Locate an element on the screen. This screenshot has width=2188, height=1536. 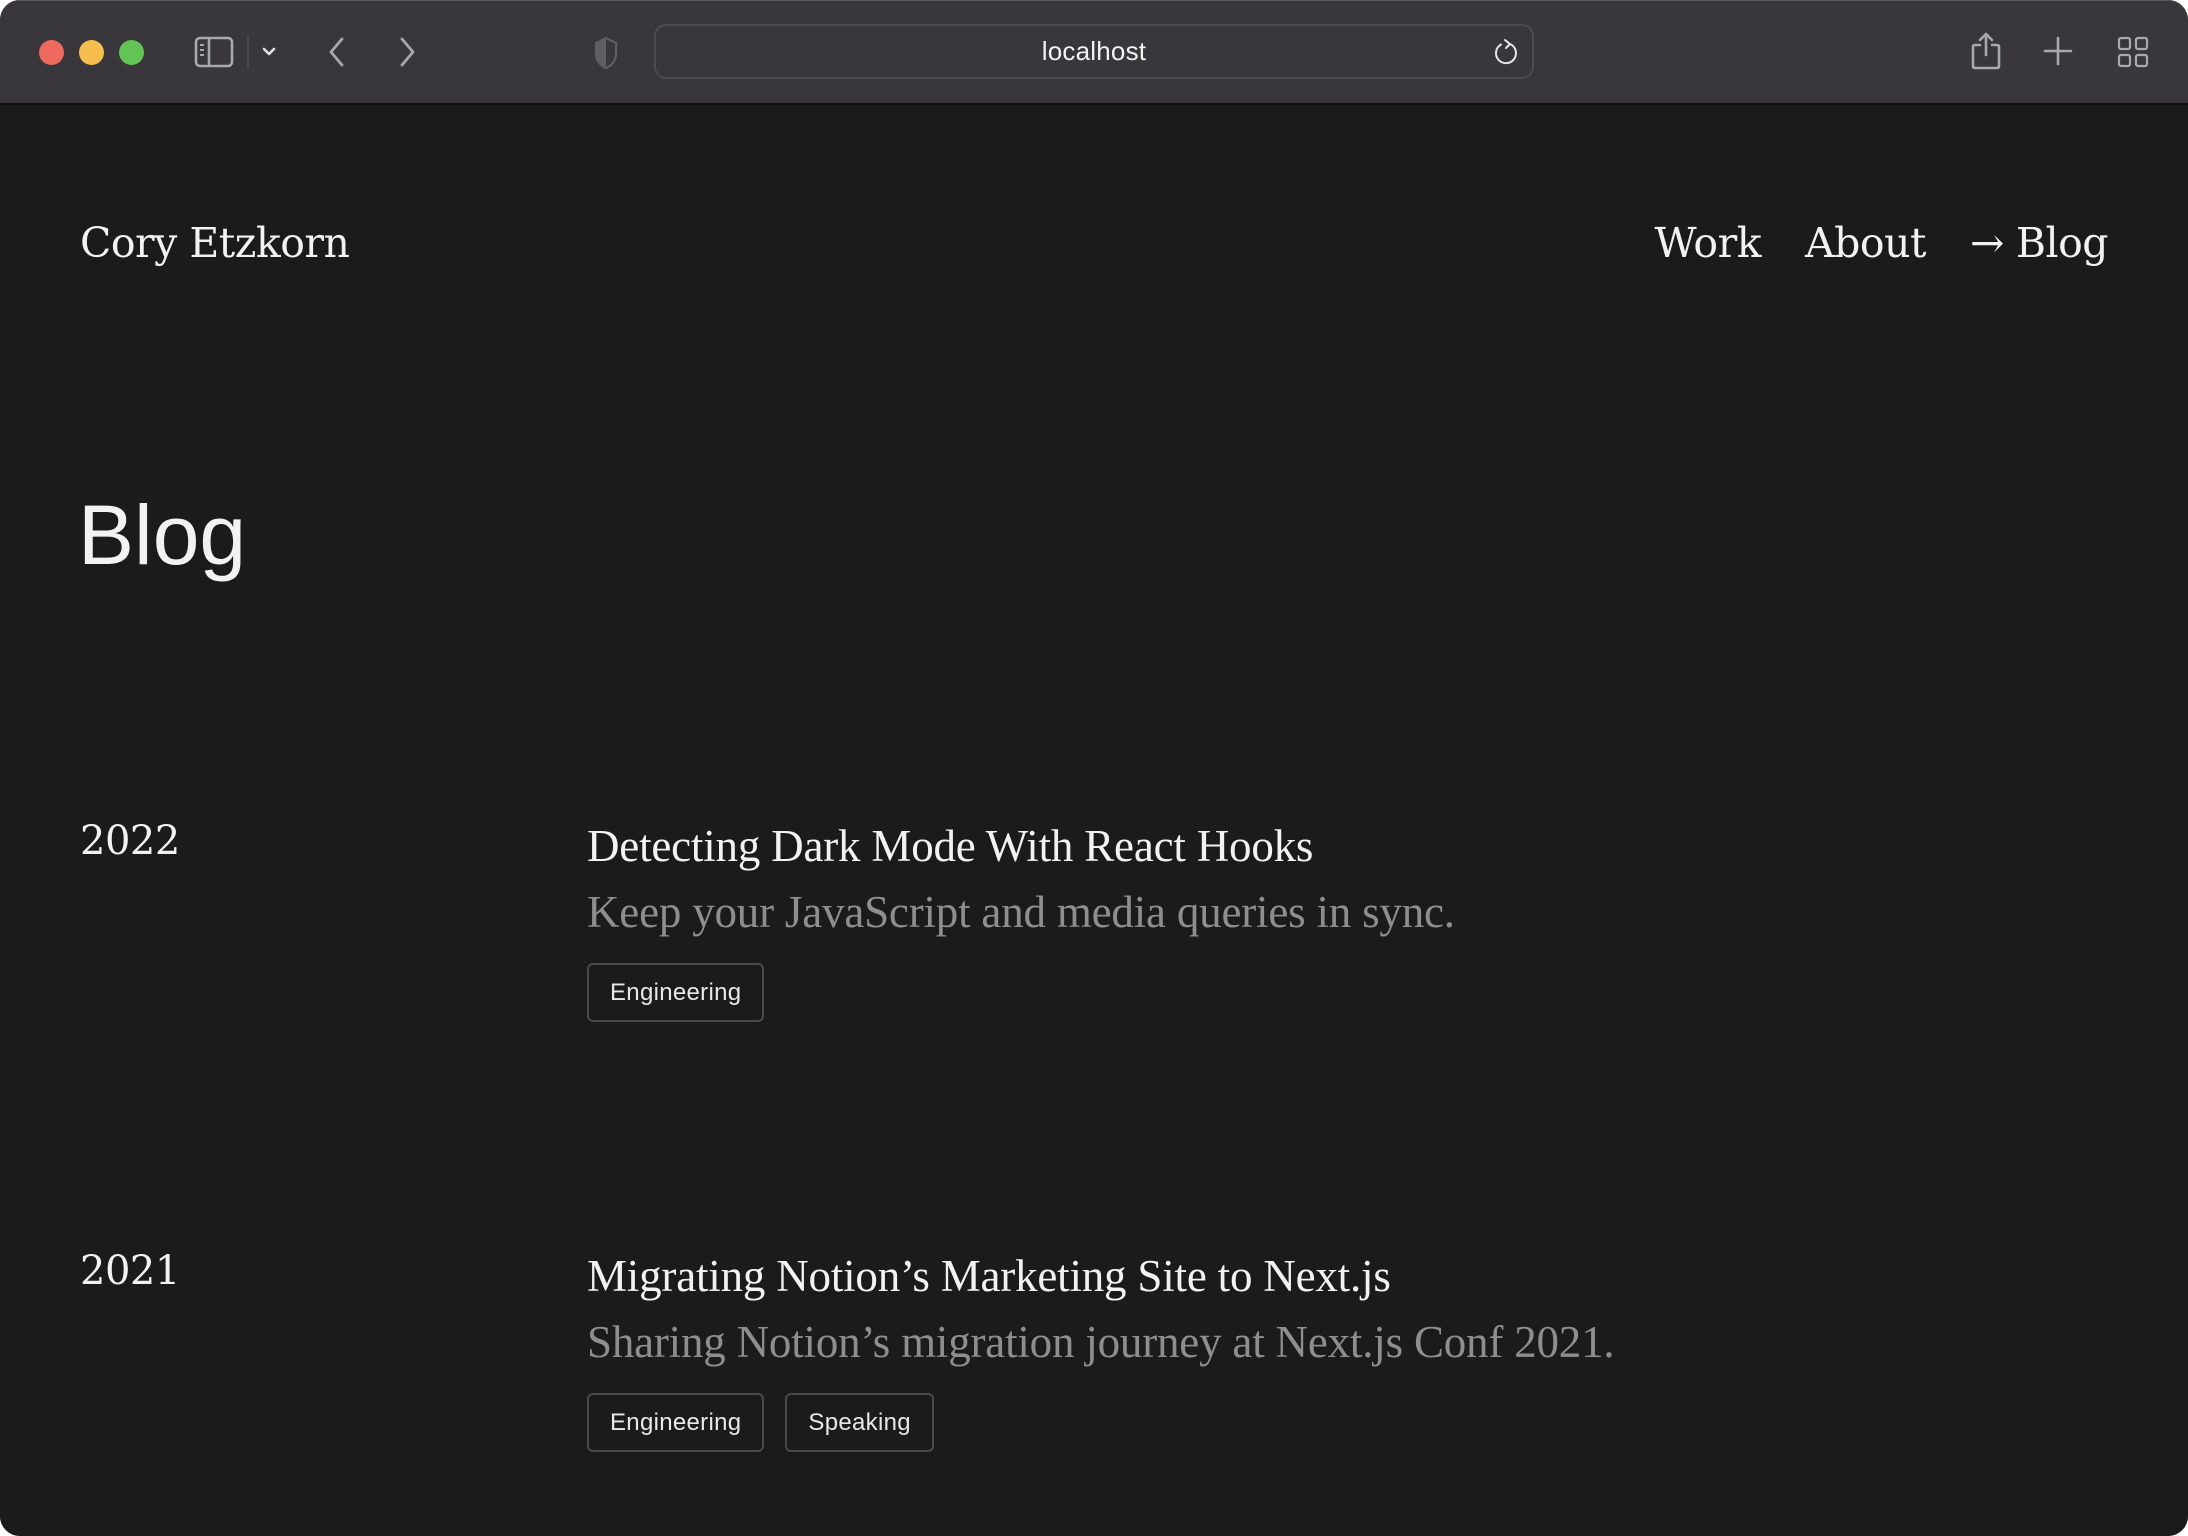
chevron-right-icon is located at coordinates (407, 52).